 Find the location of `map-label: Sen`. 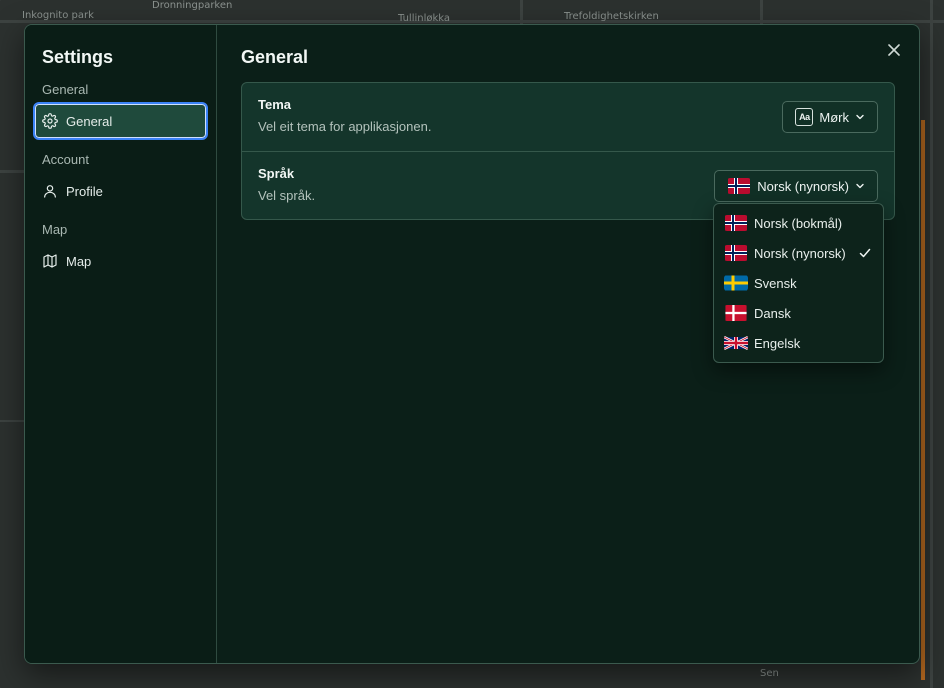

map-label: Sen is located at coordinates (769, 673).